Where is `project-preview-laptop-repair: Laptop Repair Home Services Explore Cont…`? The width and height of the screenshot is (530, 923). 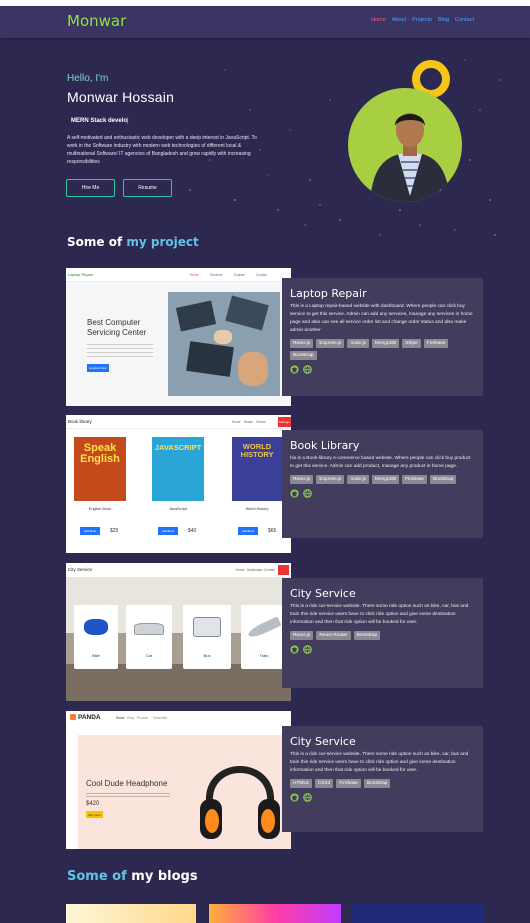
project-preview-laptop-repair: Laptop Repair Home Services Explore Cont… is located at coordinates (178, 337).